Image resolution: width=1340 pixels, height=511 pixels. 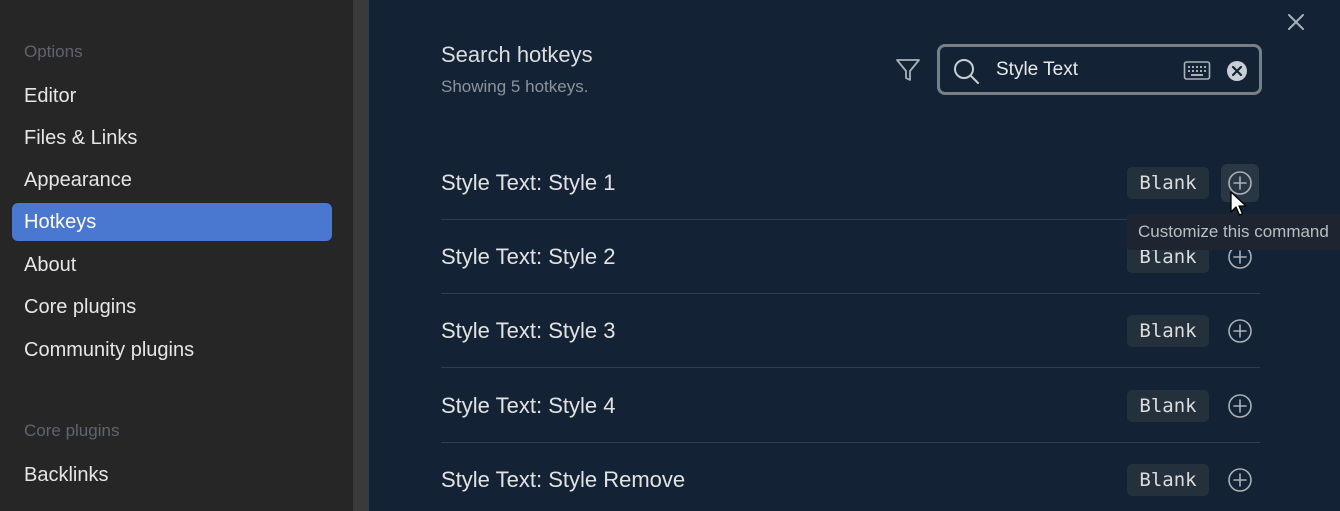 I want to click on sidebar-item-hotkeys: Hotkeys, so click(x=172, y=222).